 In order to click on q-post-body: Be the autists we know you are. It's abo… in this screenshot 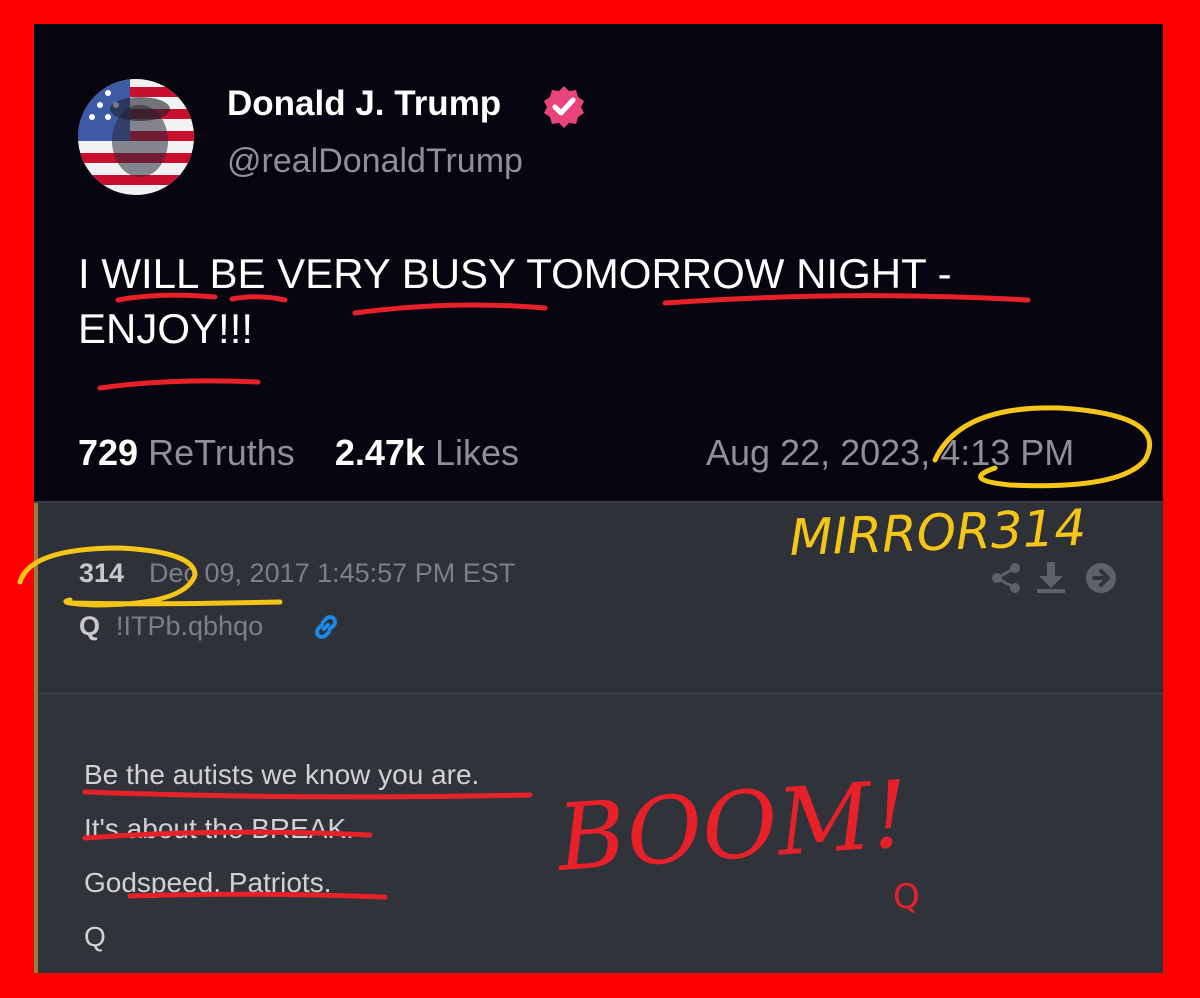, I will do `click(281, 856)`.